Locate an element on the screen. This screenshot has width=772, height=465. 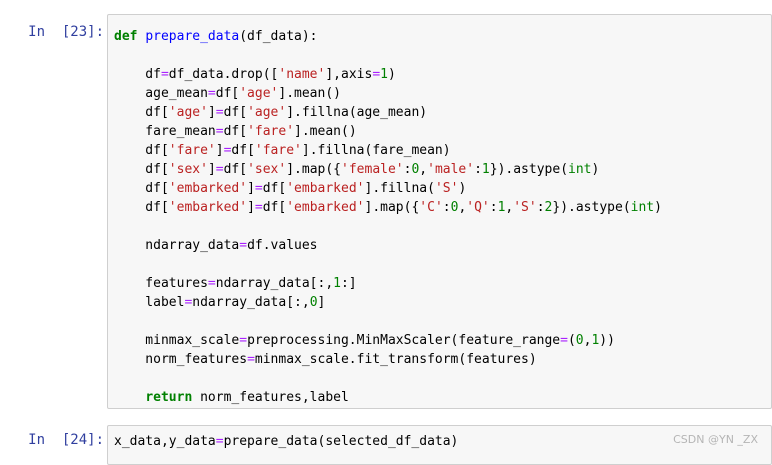
code-token: int is located at coordinates (642, 207).